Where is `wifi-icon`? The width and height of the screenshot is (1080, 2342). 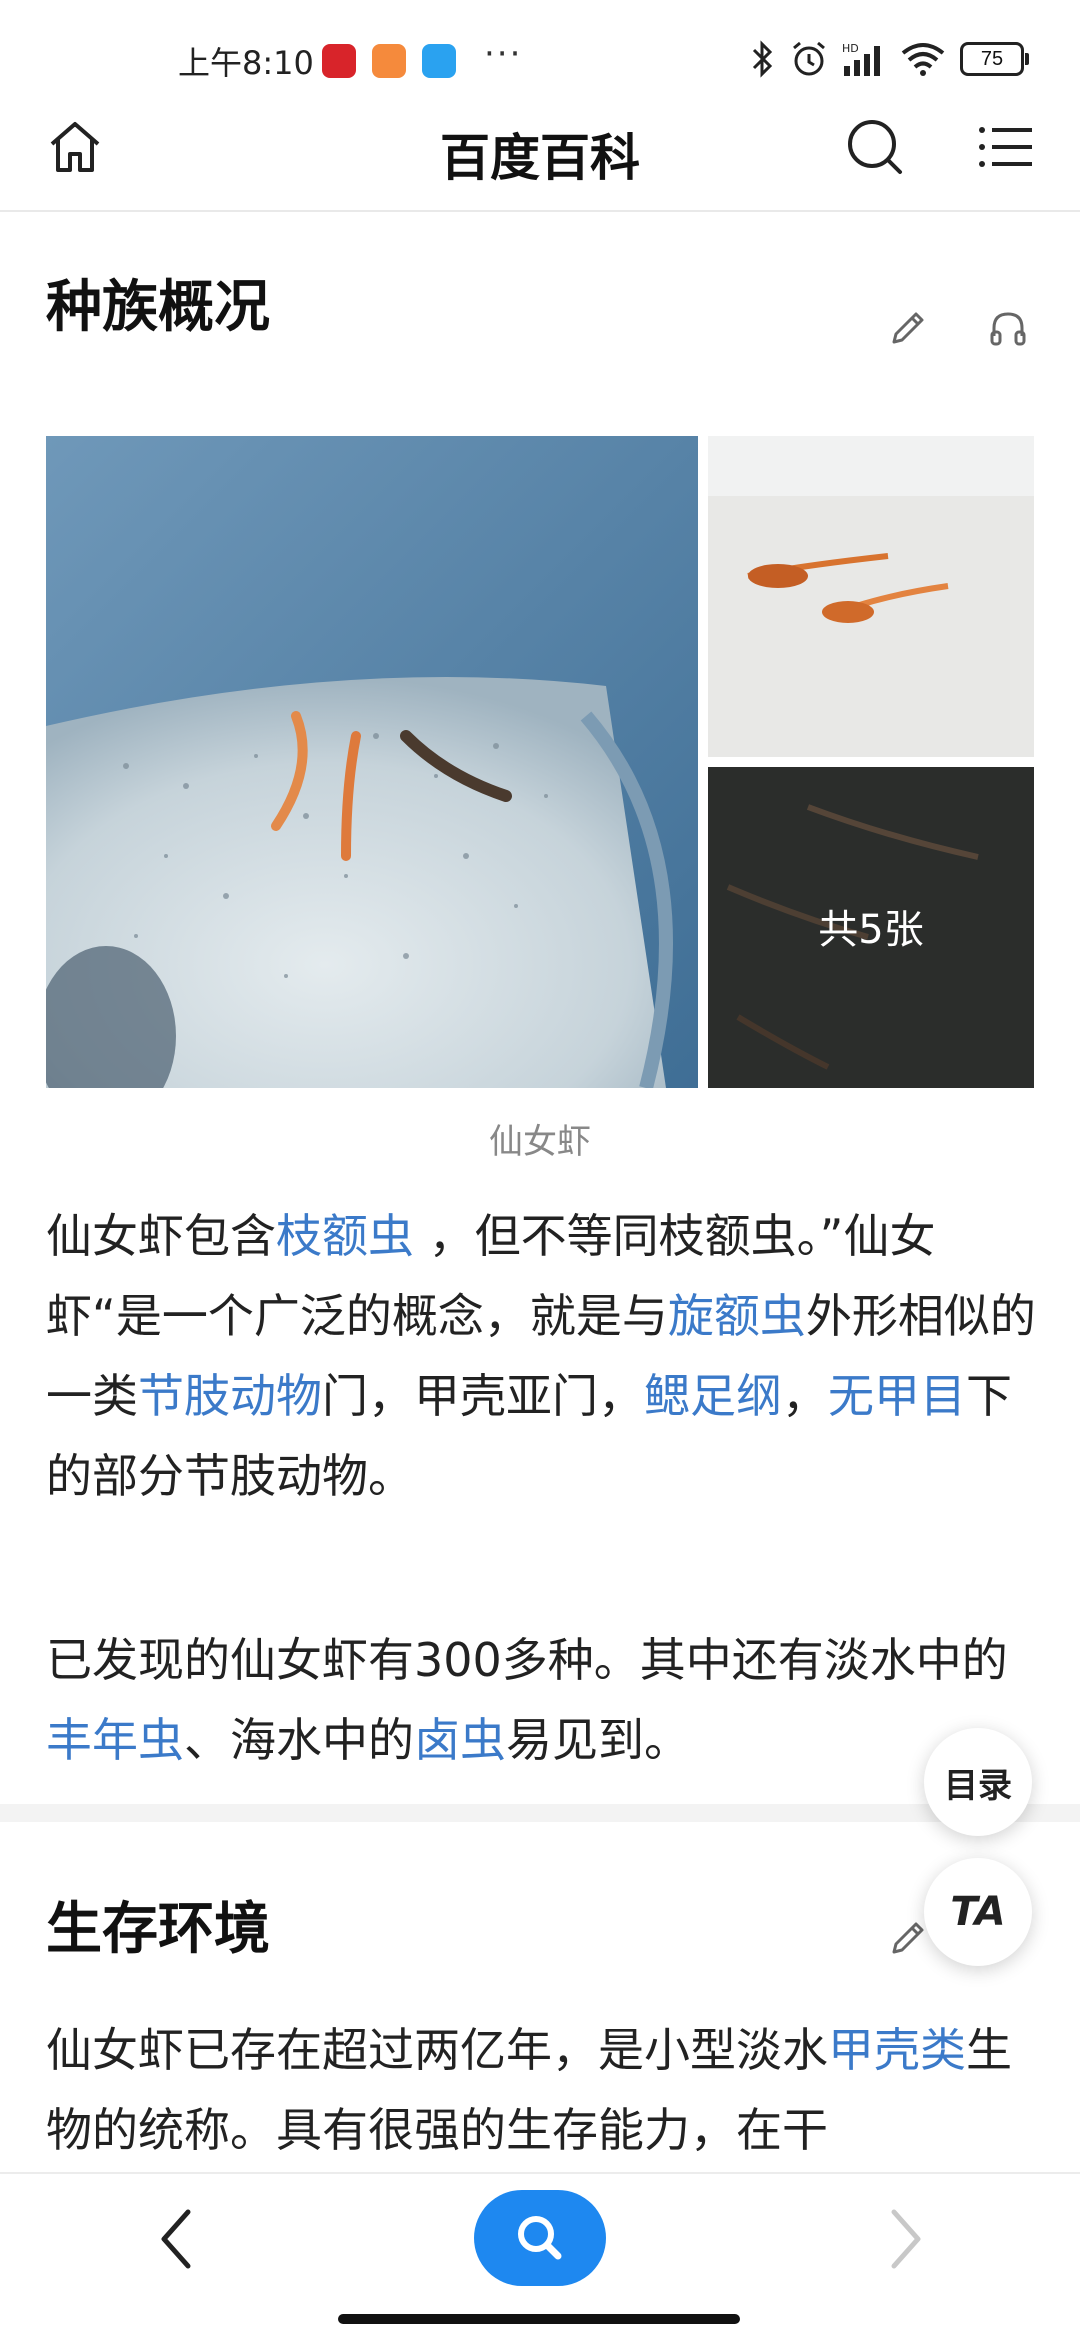
wifi-icon is located at coordinates (923, 59).